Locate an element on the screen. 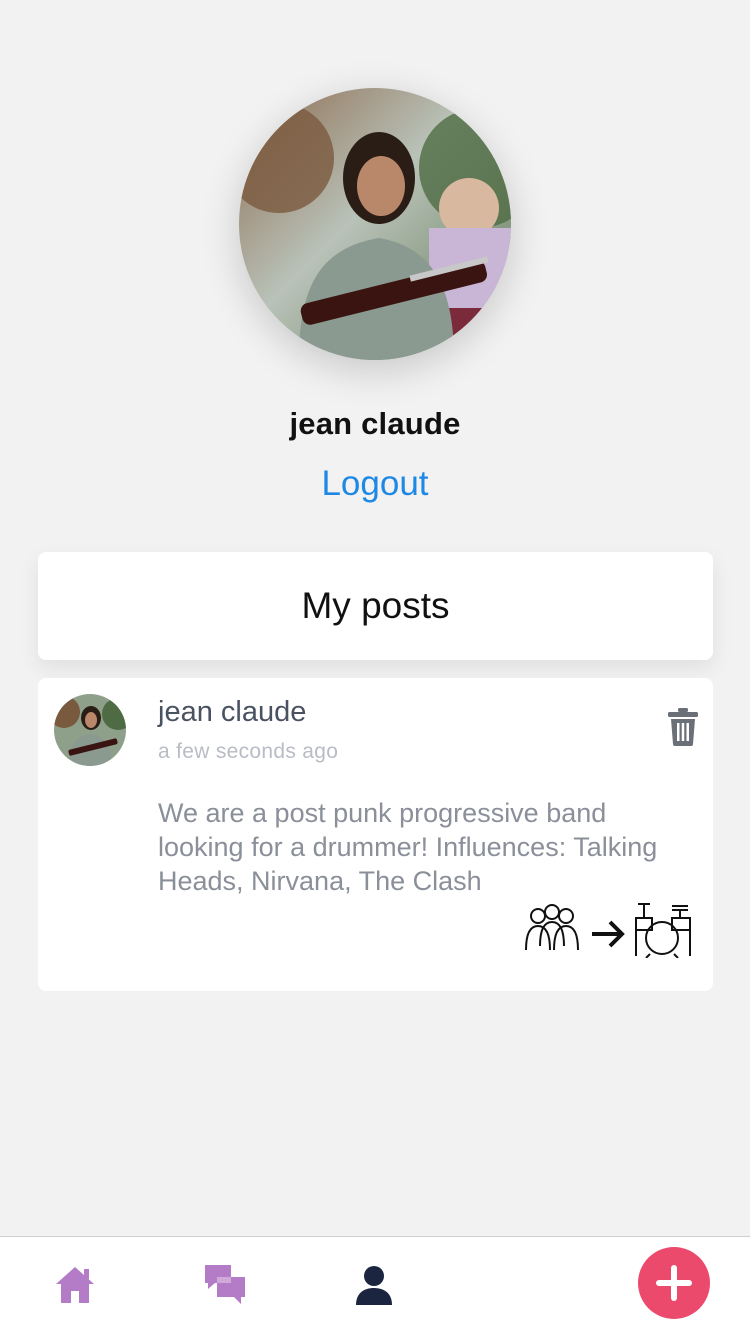 The image size is (750, 1334). my-posts-header: My posts is located at coordinates (375, 606).